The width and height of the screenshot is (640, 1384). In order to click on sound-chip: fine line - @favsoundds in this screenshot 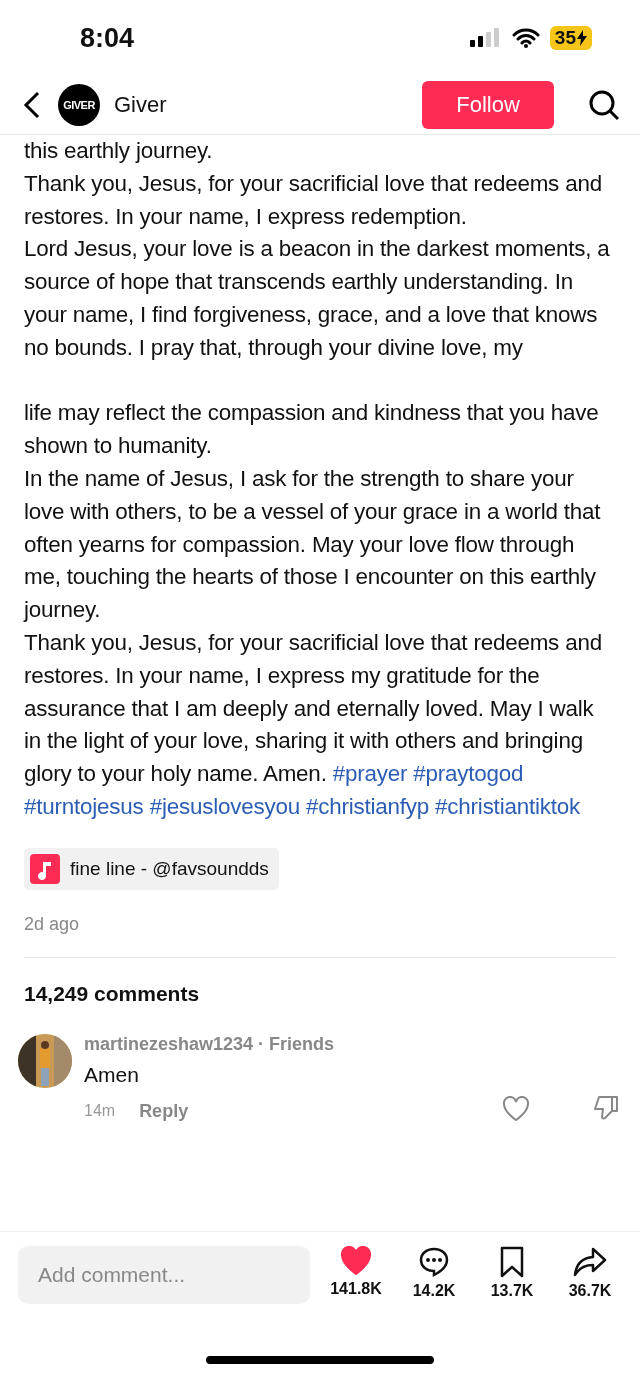, I will do `click(151, 868)`.